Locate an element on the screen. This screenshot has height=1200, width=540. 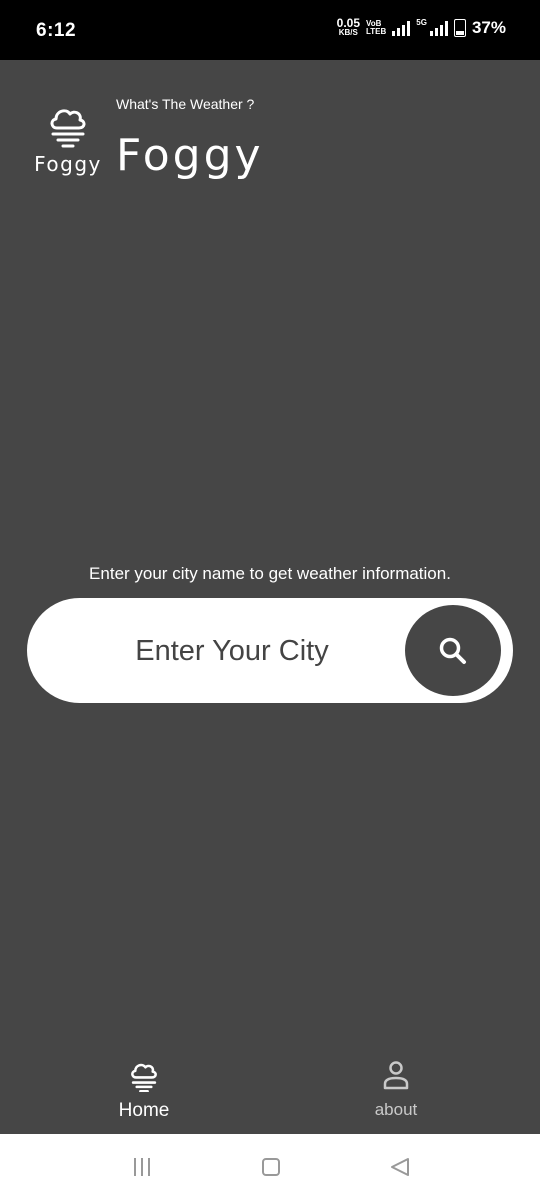
volte-bottom: LTEB is located at coordinates (376, 31).